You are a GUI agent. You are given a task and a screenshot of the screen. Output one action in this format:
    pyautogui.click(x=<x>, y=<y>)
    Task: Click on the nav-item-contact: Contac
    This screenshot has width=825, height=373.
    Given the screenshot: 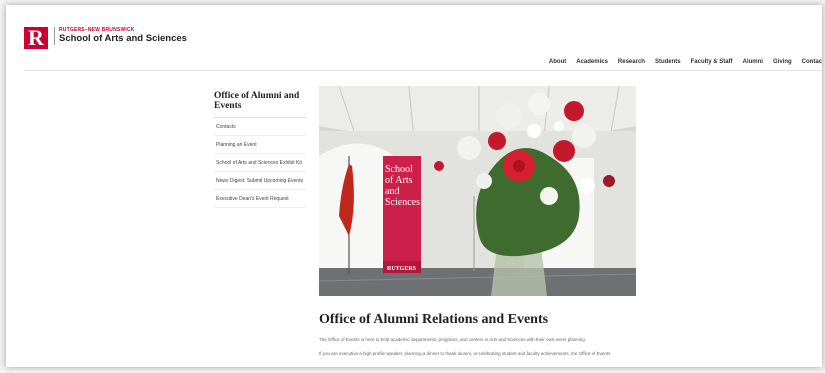 What is the action you would take?
    pyautogui.click(x=812, y=62)
    